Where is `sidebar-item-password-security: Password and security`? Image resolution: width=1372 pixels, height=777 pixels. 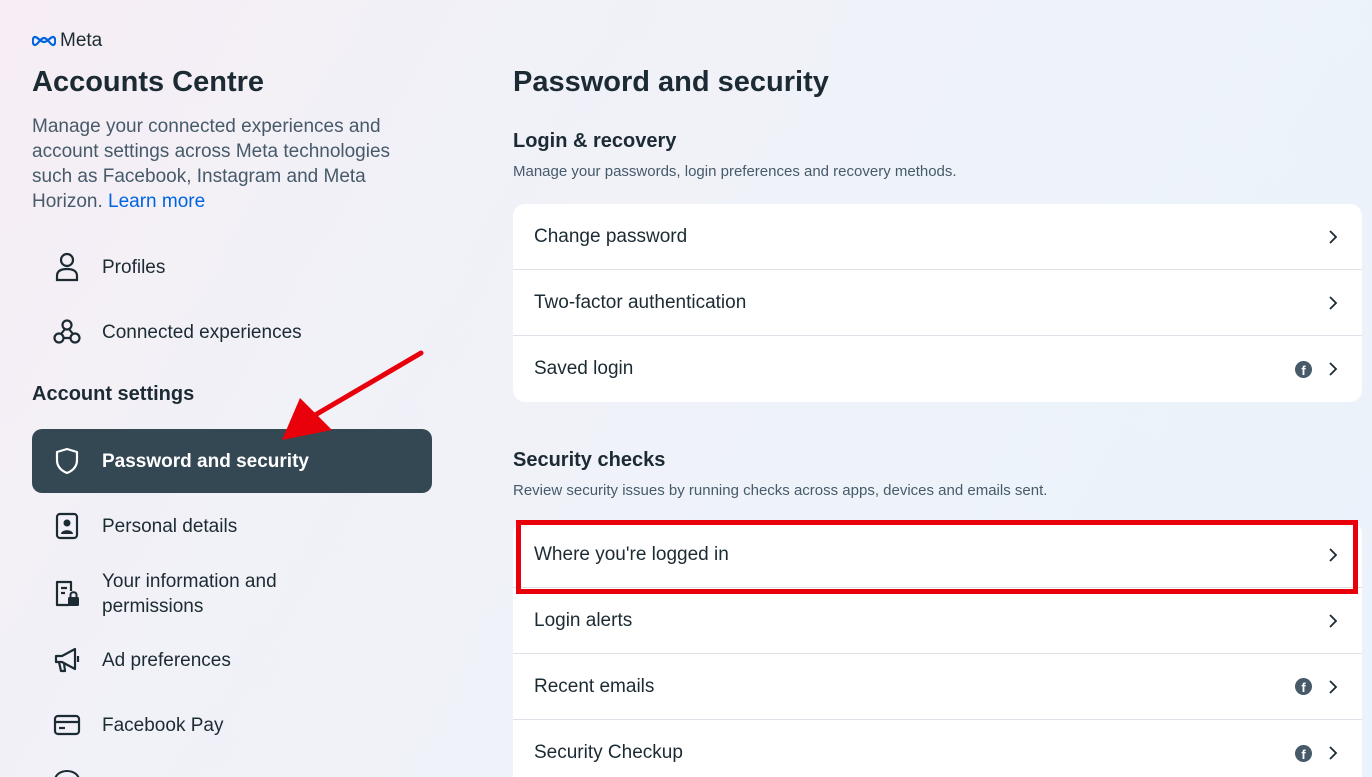 sidebar-item-password-security: Password and security is located at coordinates (232, 461).